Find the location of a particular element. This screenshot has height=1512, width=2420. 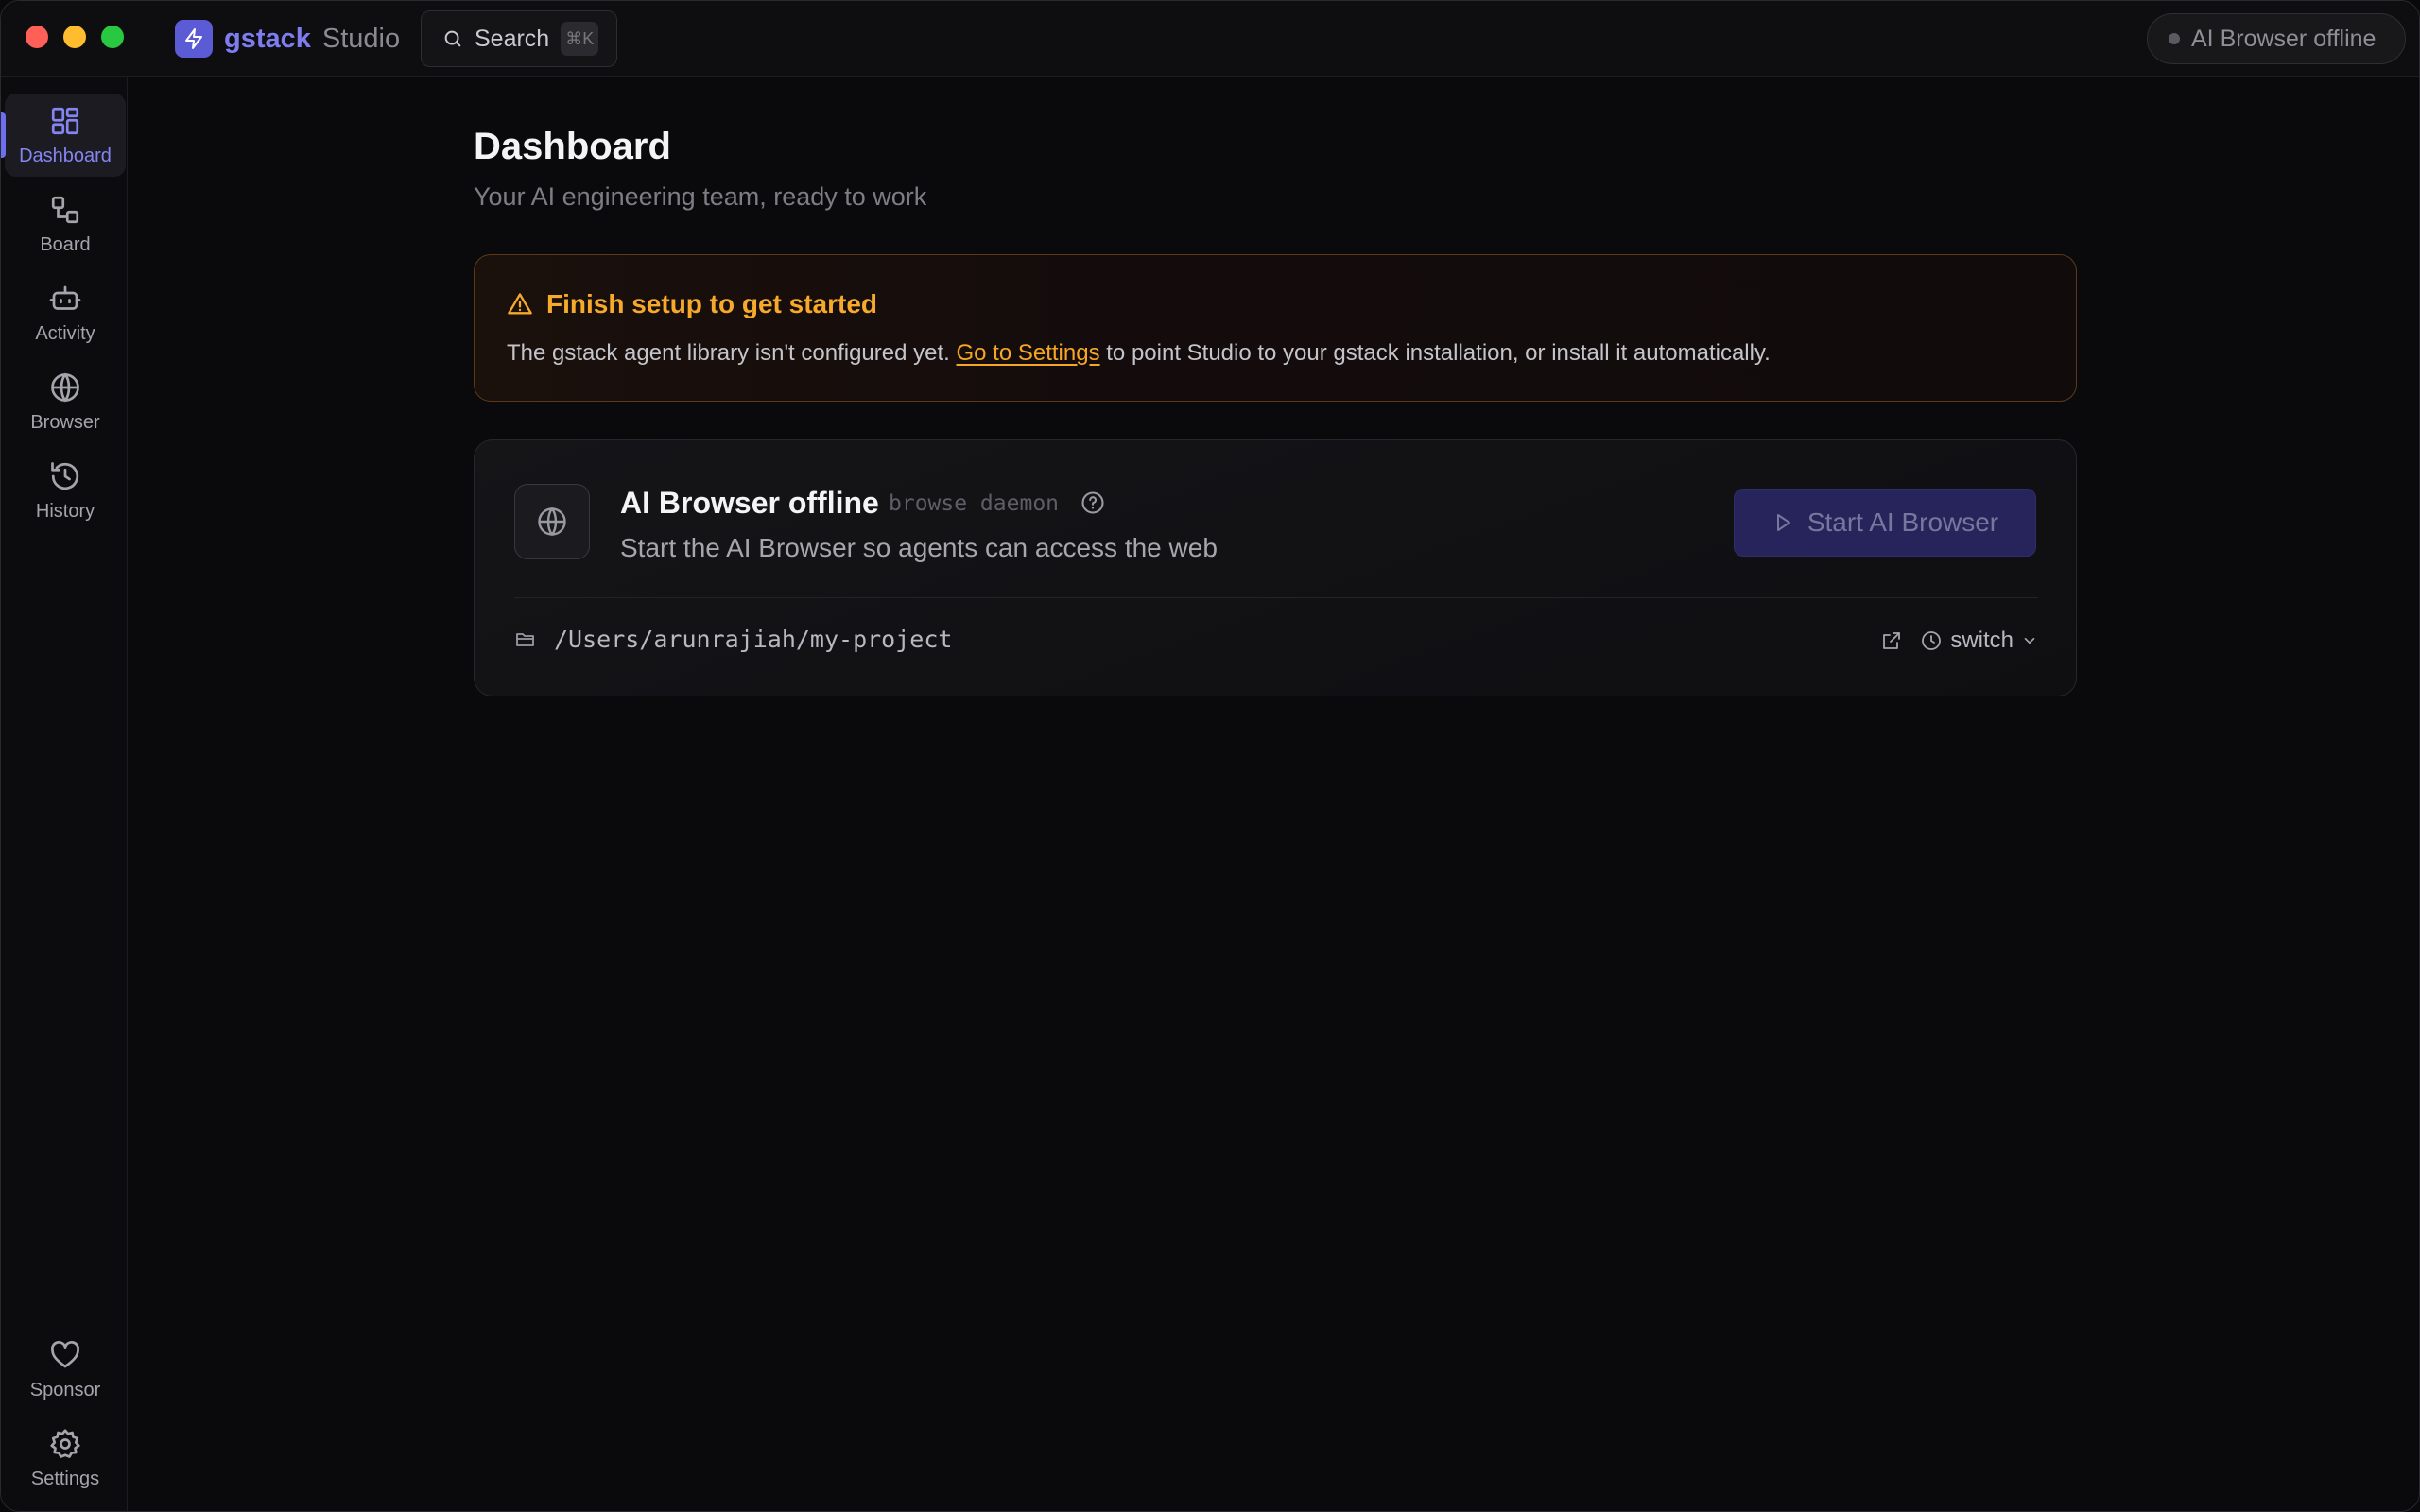

browser-globe-tile is located at coordinates (552, 521).